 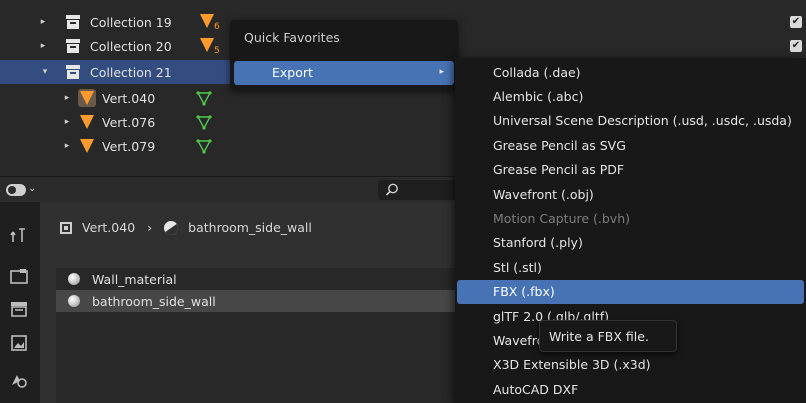 I want to click on export-menu-item: Export ▸, so click(x=344, y=73).